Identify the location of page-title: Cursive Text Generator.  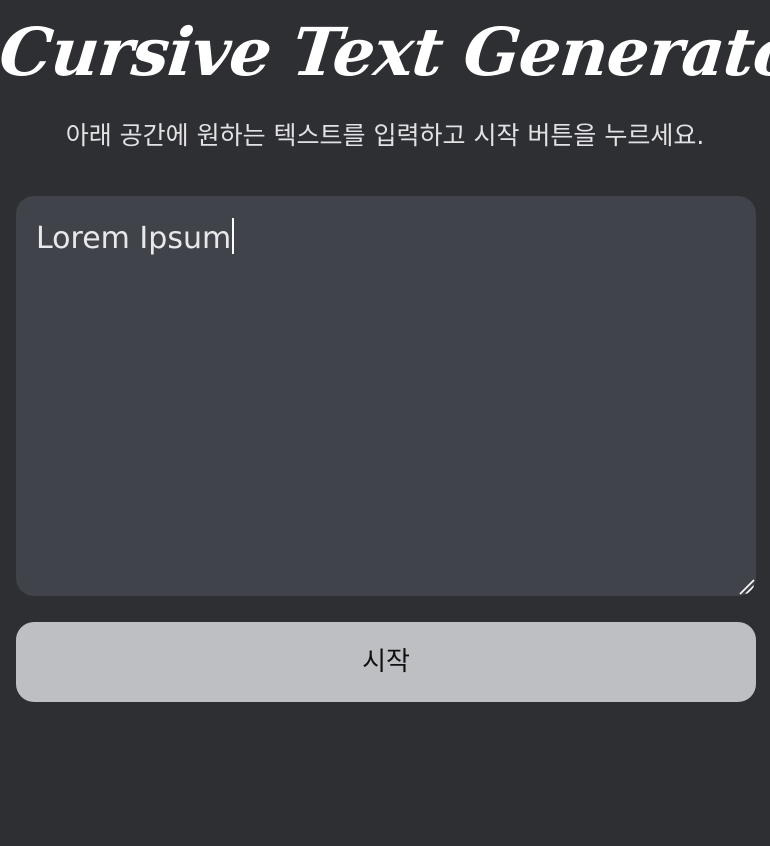
(385, 52).